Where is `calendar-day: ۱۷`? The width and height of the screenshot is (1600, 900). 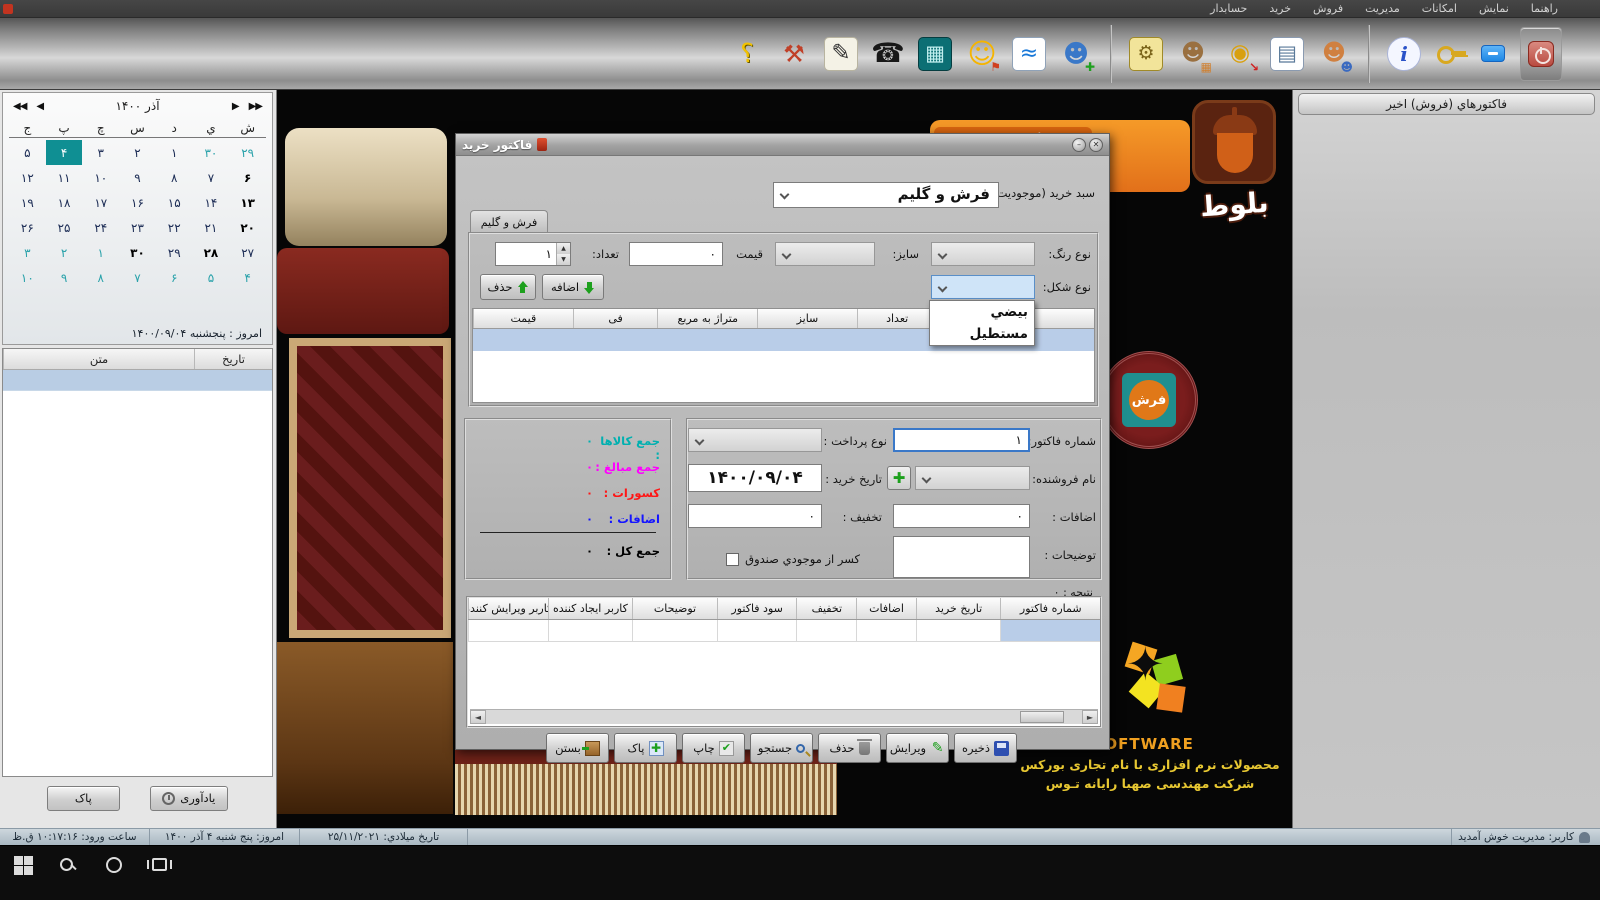
calendar-day: ۱۷ is located at coordinates (100, 202).